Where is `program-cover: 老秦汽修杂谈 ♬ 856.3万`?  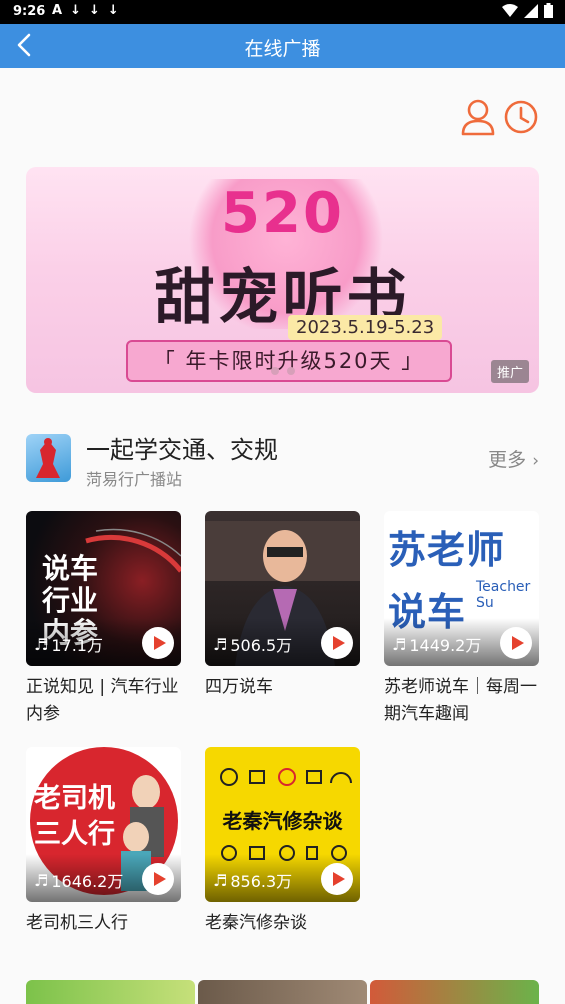
program-cover: 老秦汽修杂谈 ♬ 856.3万 is located at coordinates (282, 824).